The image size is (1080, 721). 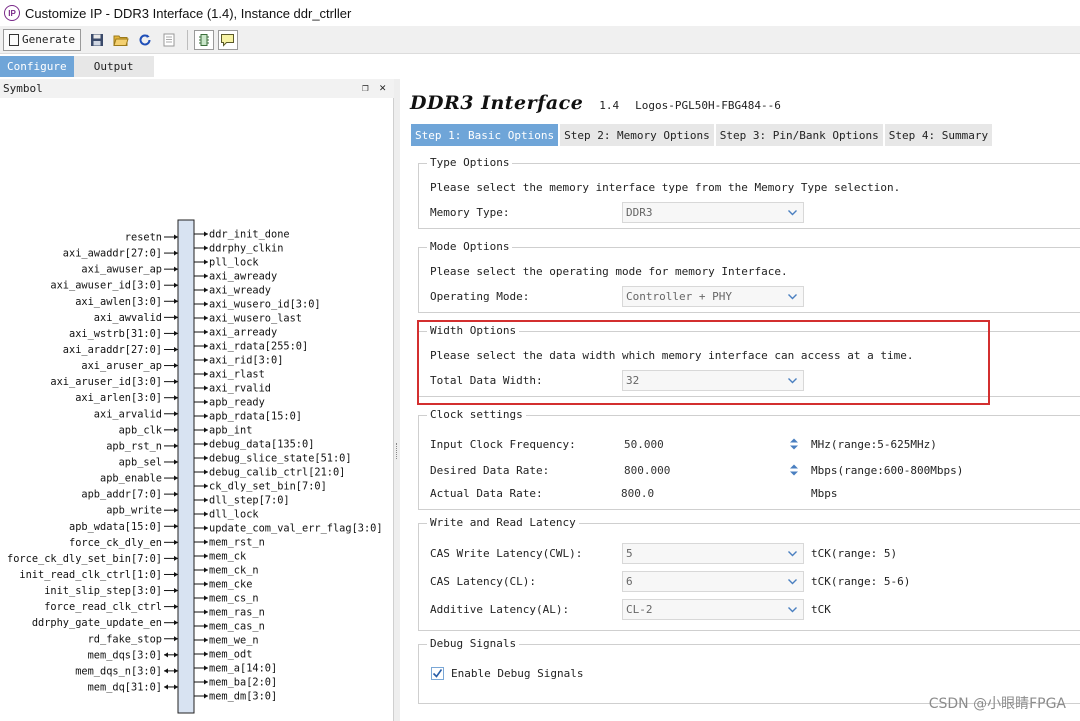 What do you see at coordinates (713, 581) in the screenshot?
I see `cl-select: 6` at bounding box center [713, 581].